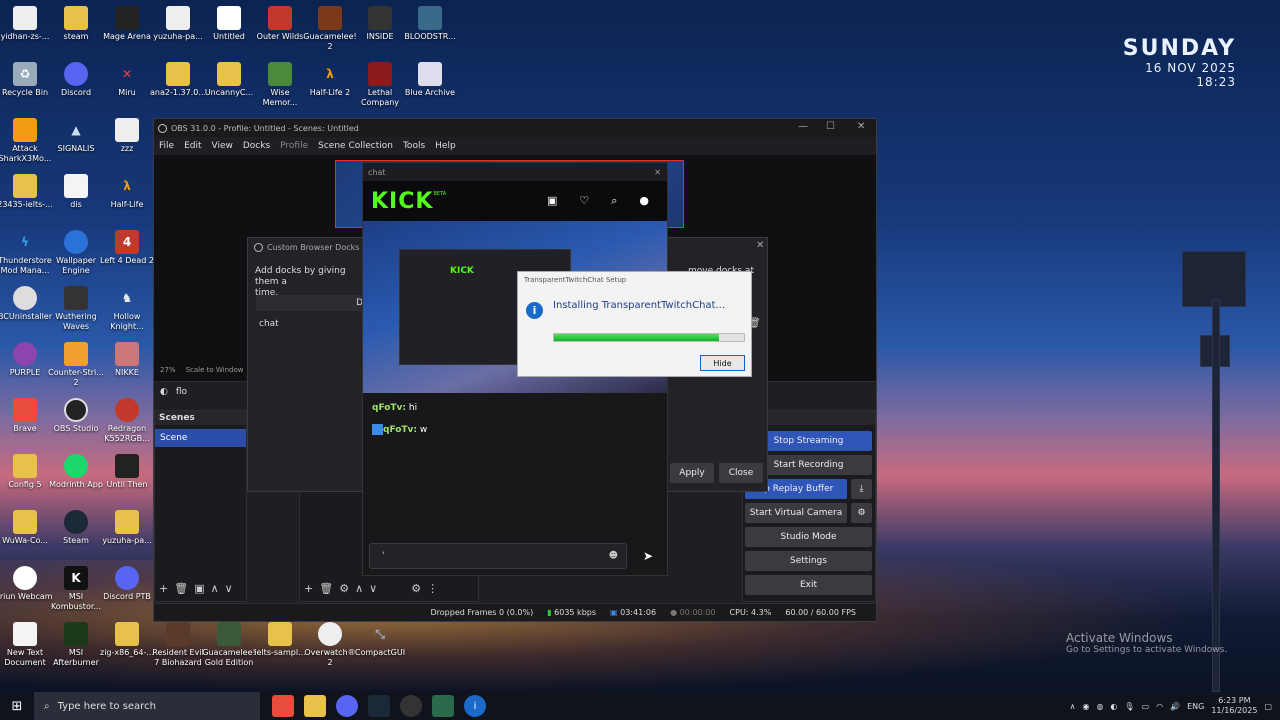 This screenshot has width=1280, height=720. Describe the element at coordinates (199, 588) in the screenshot. I see `filter-icon: ▣` at that location.